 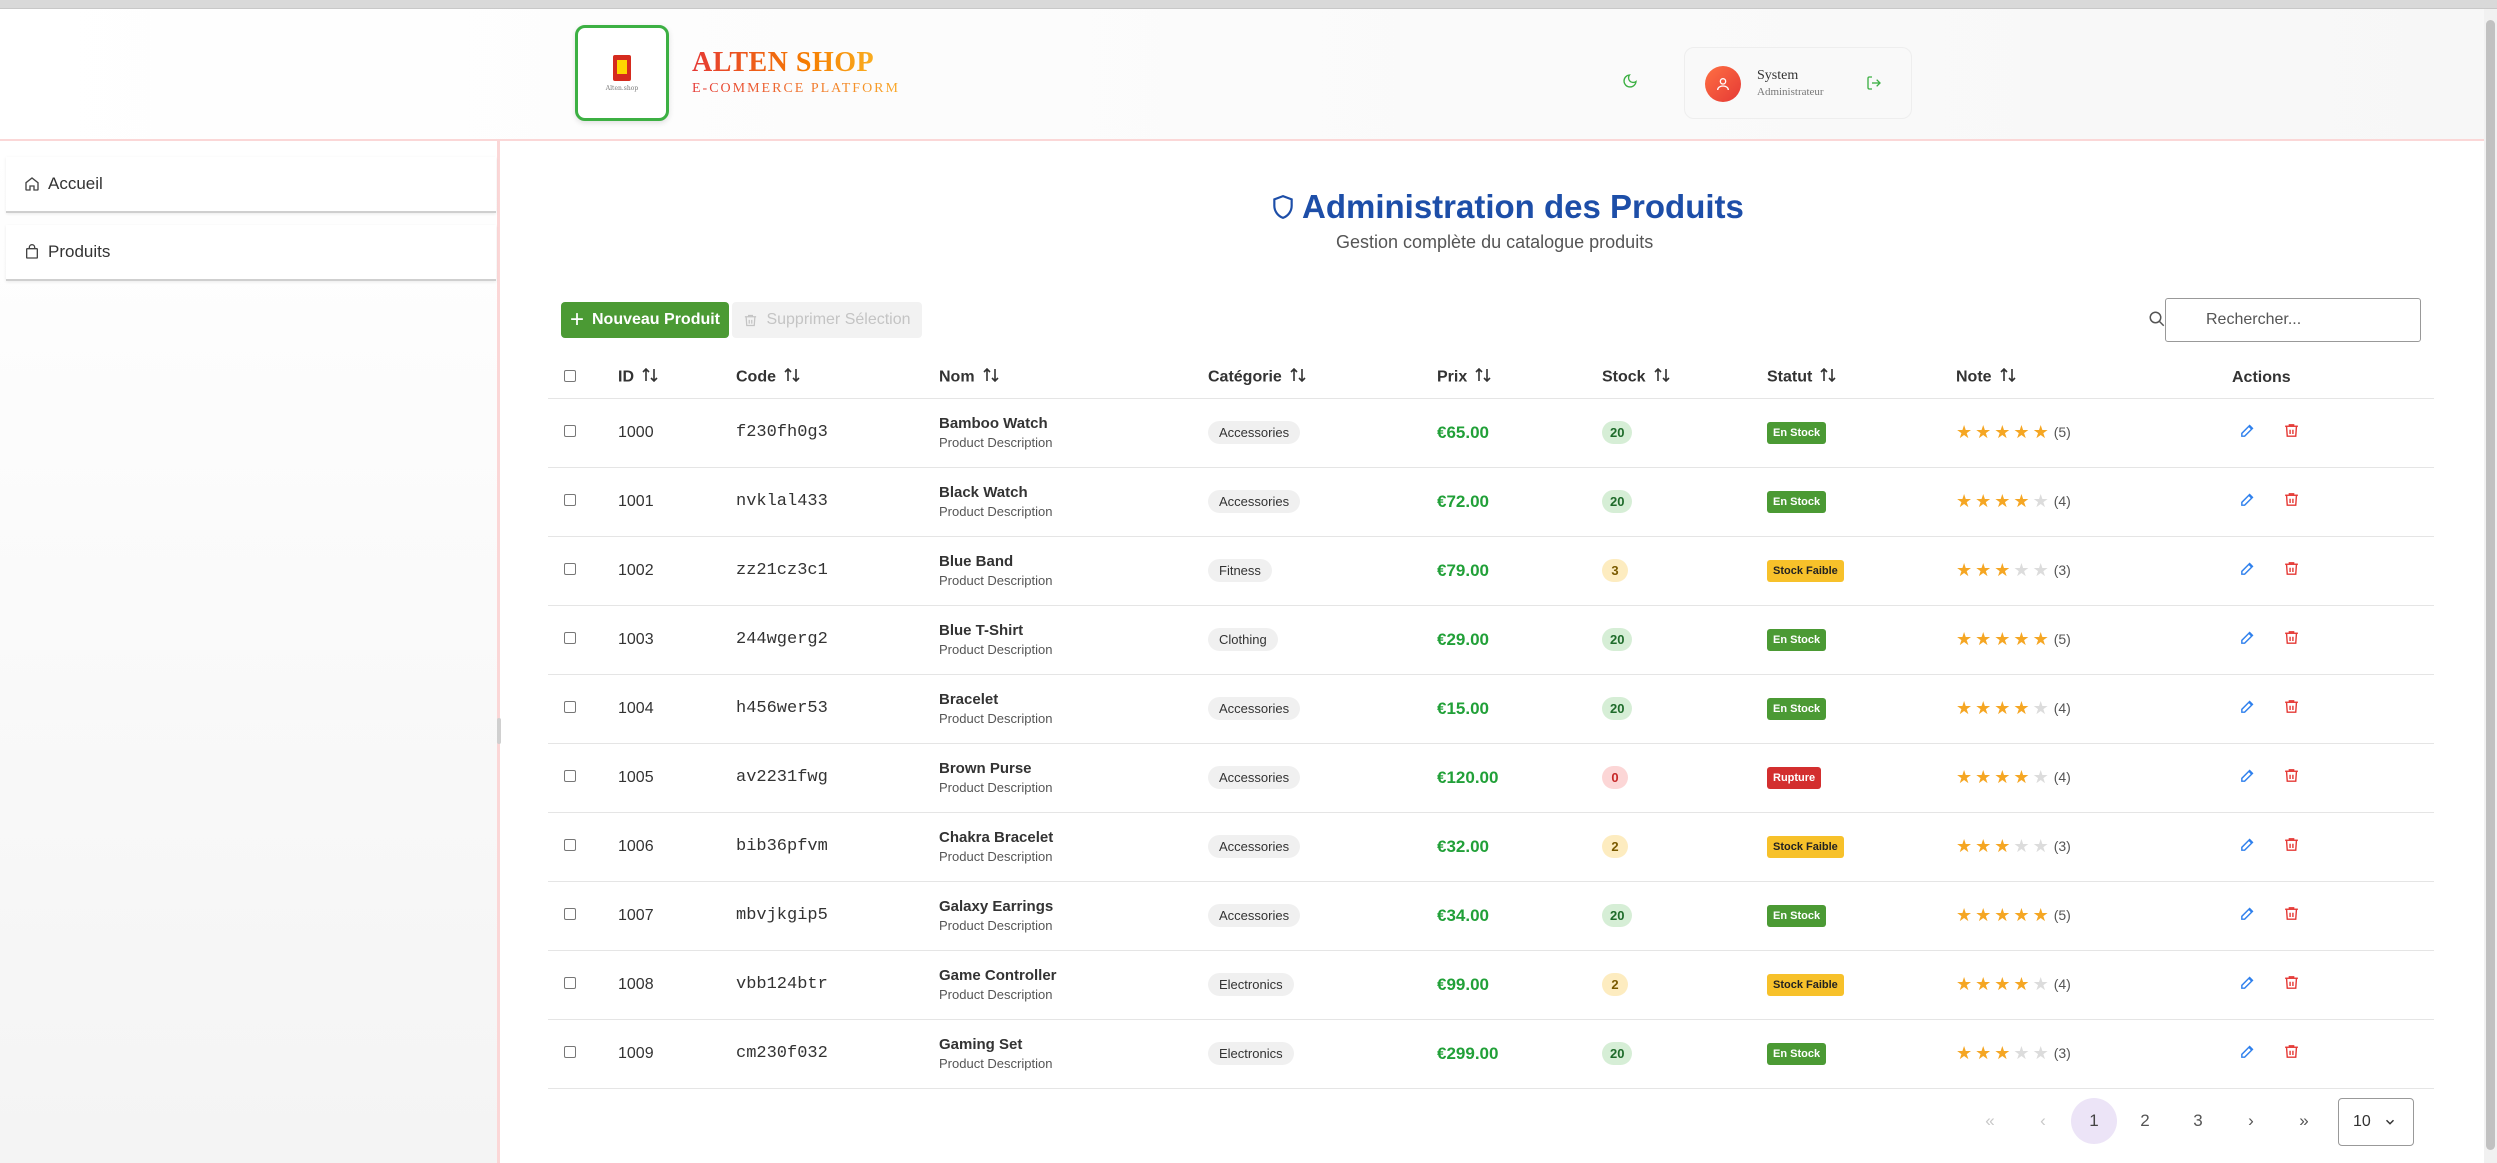 I want to click on header-id: ID, so click(x=677, y=378).